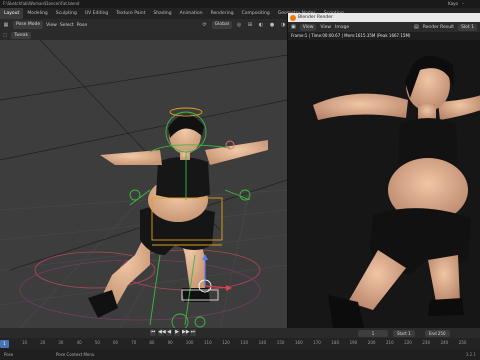 This screenshot has height=360, width=480. Describe the element at coordinates (61, 342) in the screenshot. I see `ruler-tick-label: 30` at that location.